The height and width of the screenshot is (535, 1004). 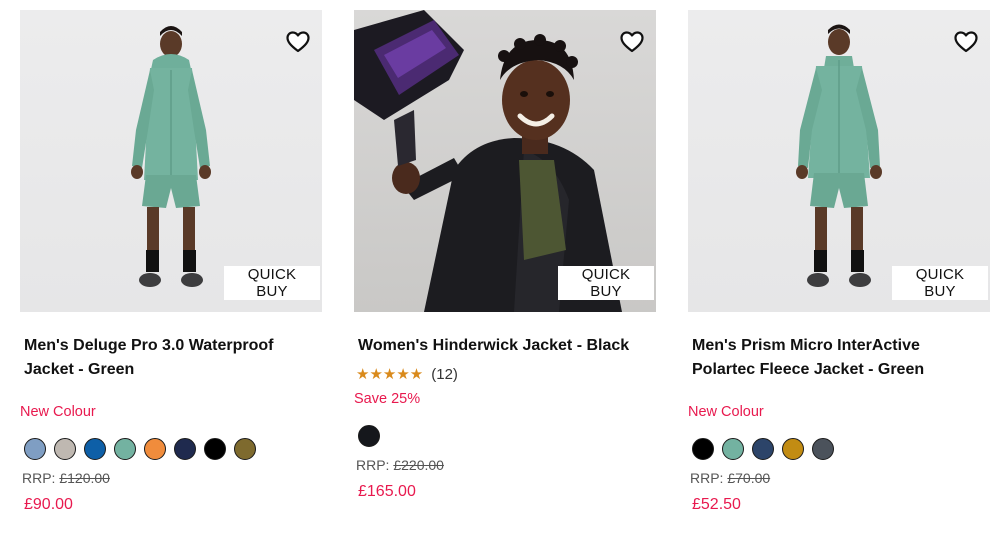 I want to click on rrp-price: RRP: £120.00, so click(x=172, y=478).